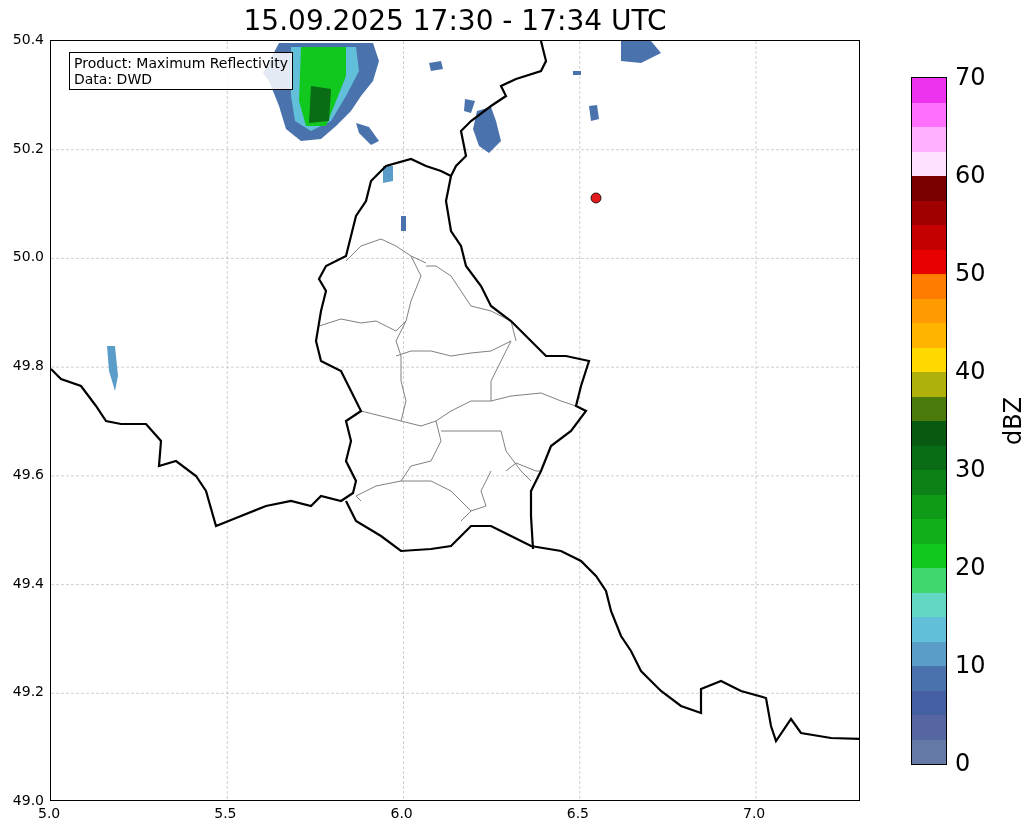 The height and width of the screenshot is (834, 1023). I want to click on axis-tick-label: 5.0, so click(49, 813).